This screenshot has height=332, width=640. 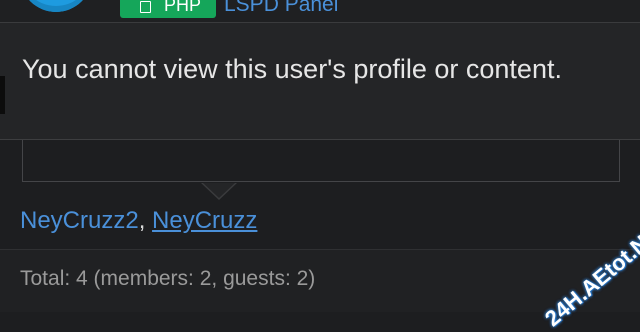 What do you see at coordinates (79, 220) in the screenshot?
I see `member-link: NeyCruzz2` at bounding box center [79, 220].